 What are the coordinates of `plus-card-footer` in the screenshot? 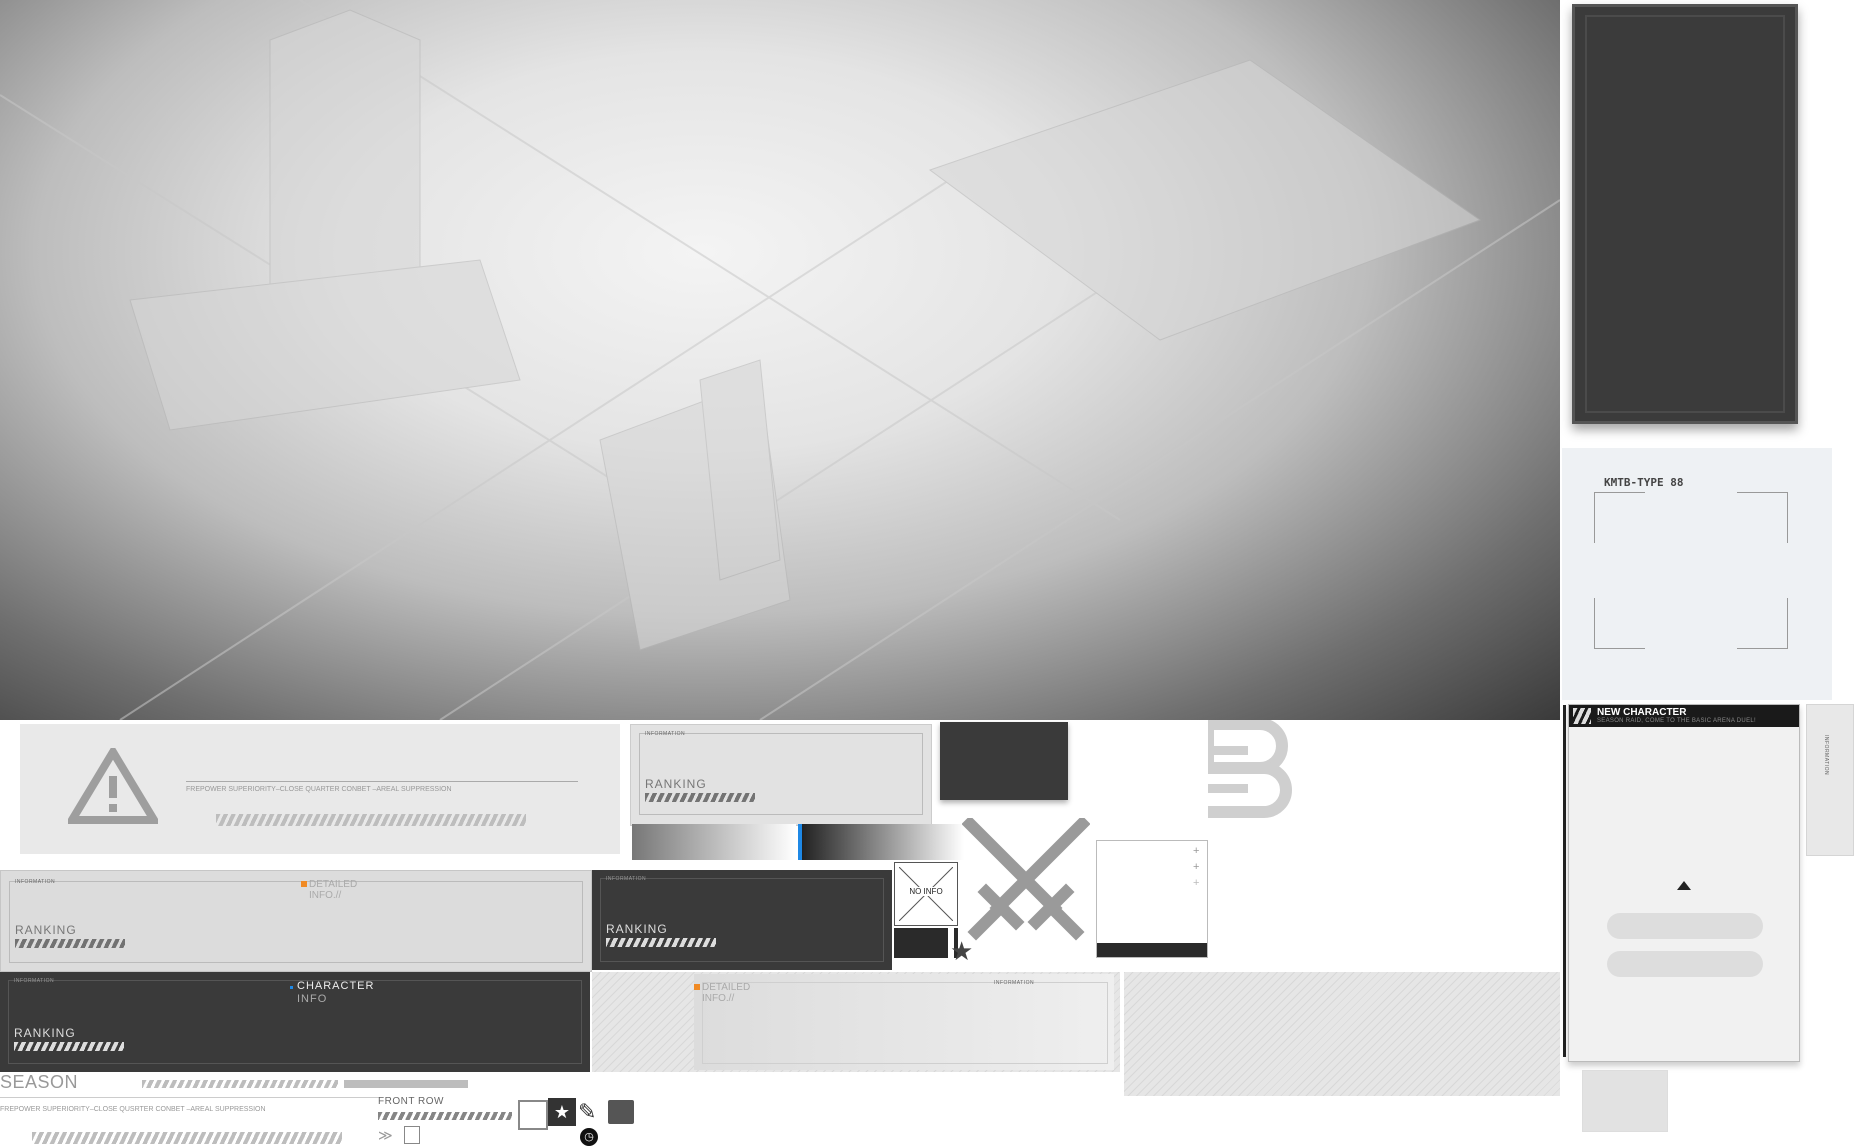 It's located at (1152, 950).